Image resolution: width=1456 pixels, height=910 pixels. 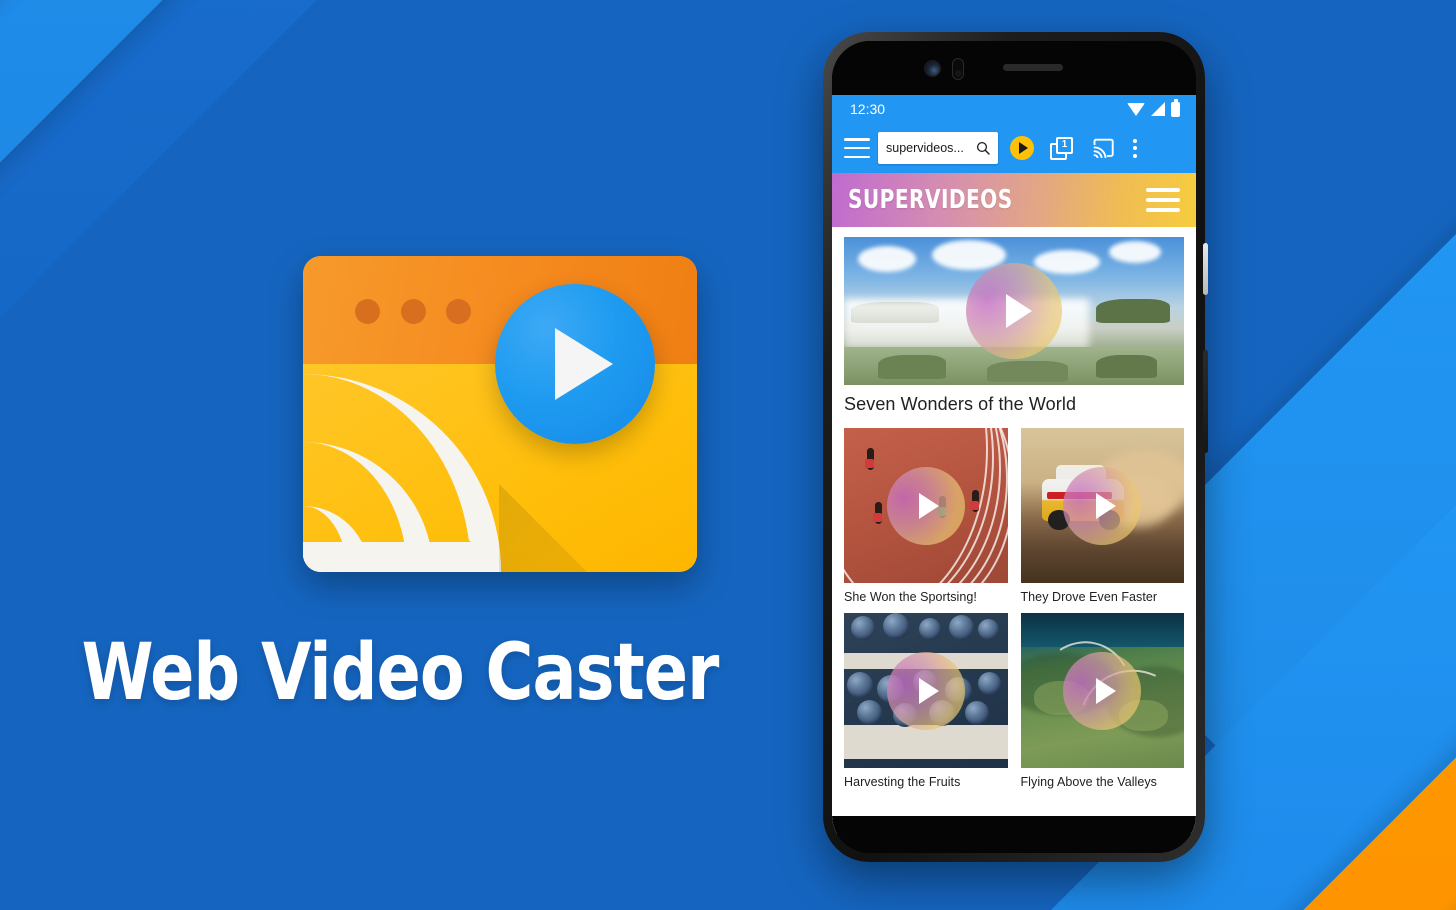 I want to click on more-vertical-icon, so click(x=1135, y=148).